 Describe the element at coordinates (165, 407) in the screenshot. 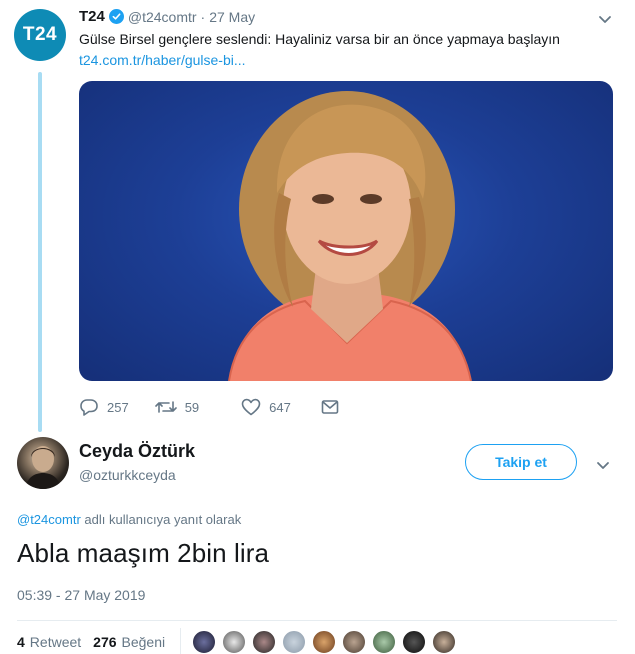

I see `retweet-icon` at that location.